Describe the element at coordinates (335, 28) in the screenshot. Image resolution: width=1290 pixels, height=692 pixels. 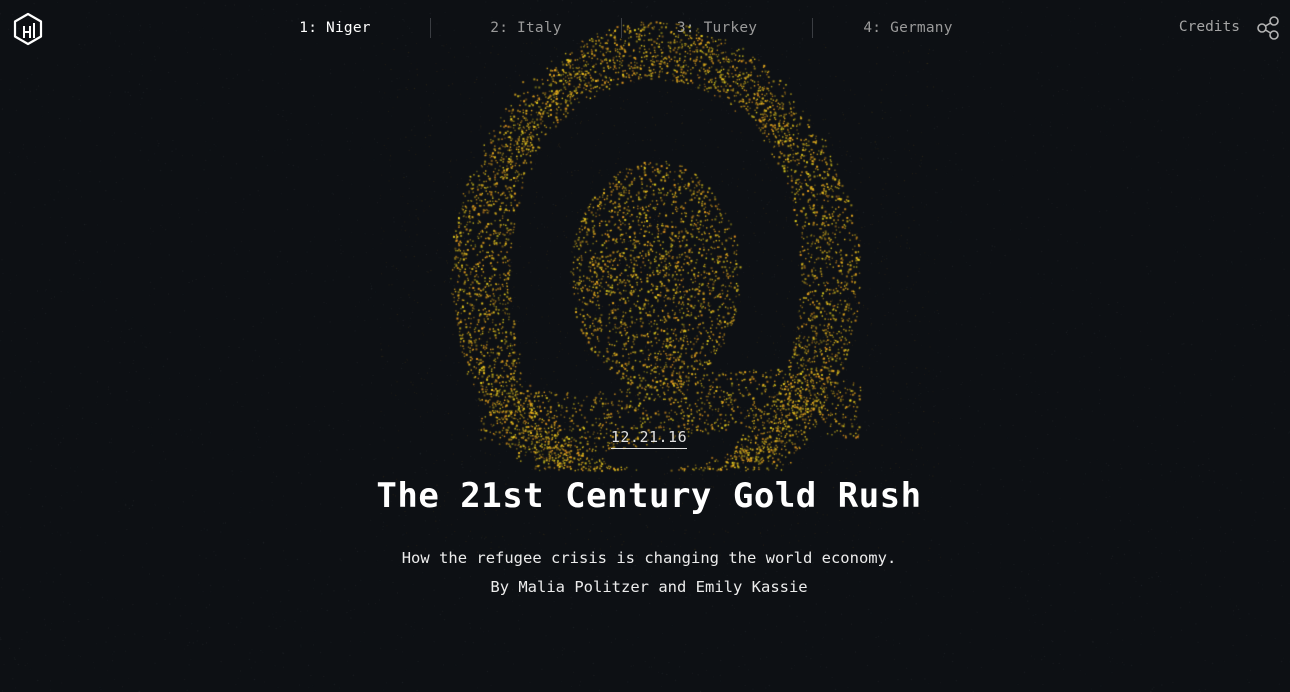
I see `nav-chapter-niger: 1: Niger` at that location.